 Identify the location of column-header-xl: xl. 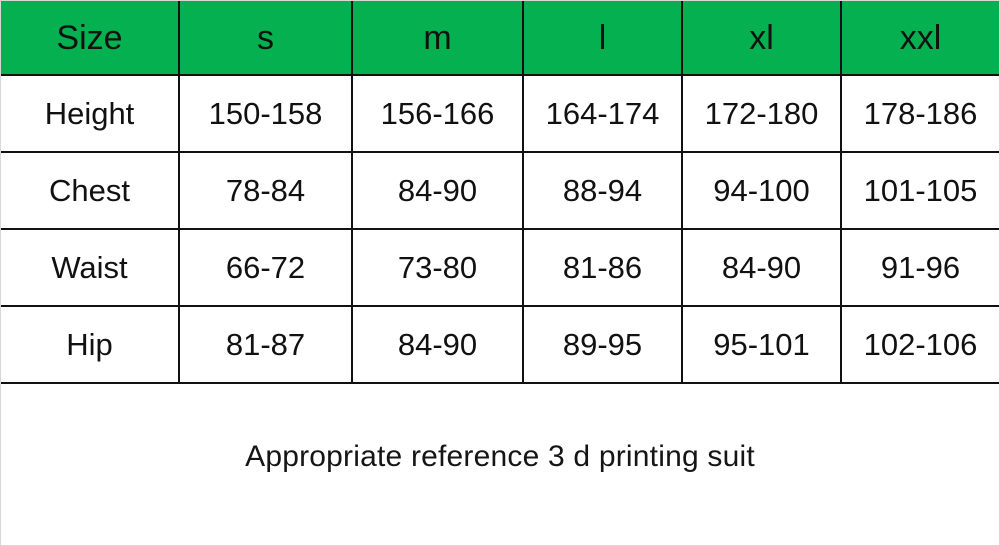
(761, 38).